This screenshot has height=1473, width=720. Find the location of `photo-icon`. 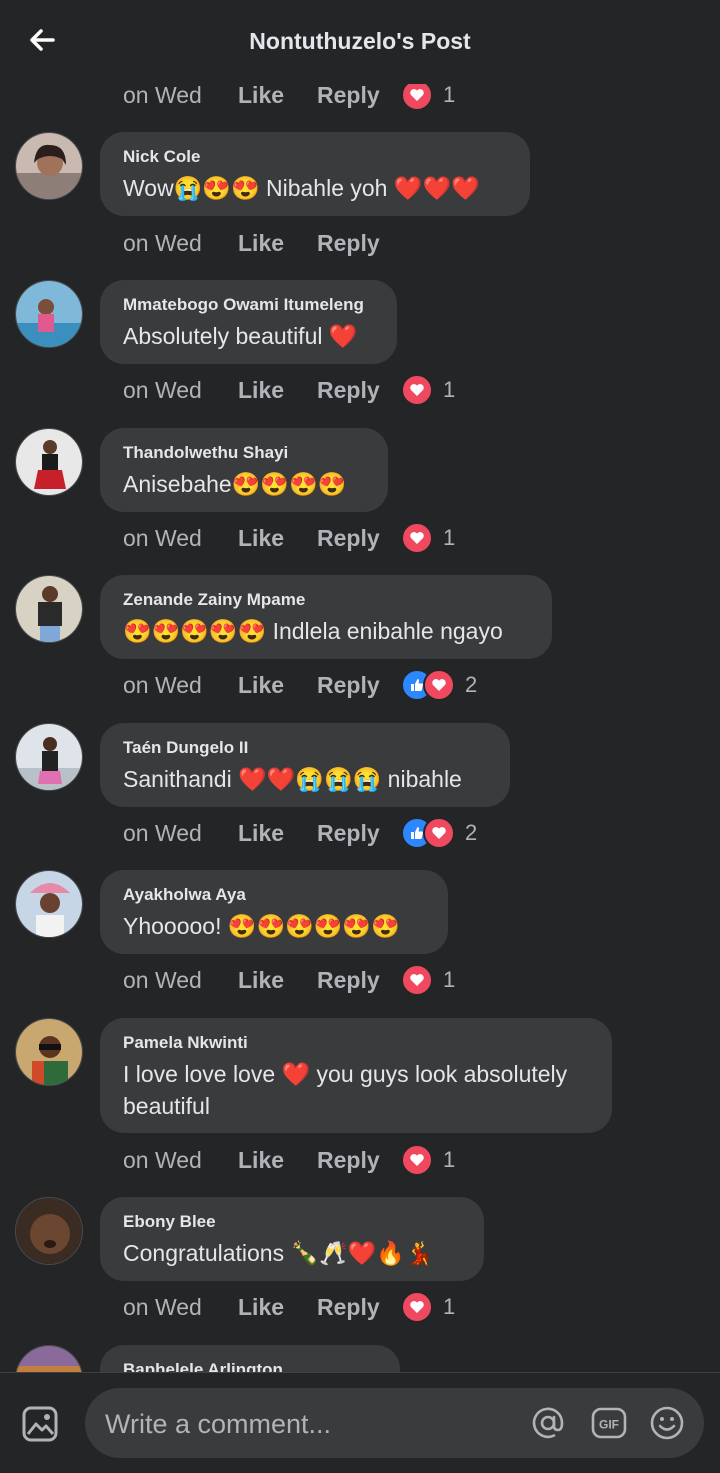

photo-icon is located at coordinates (40, 1424).